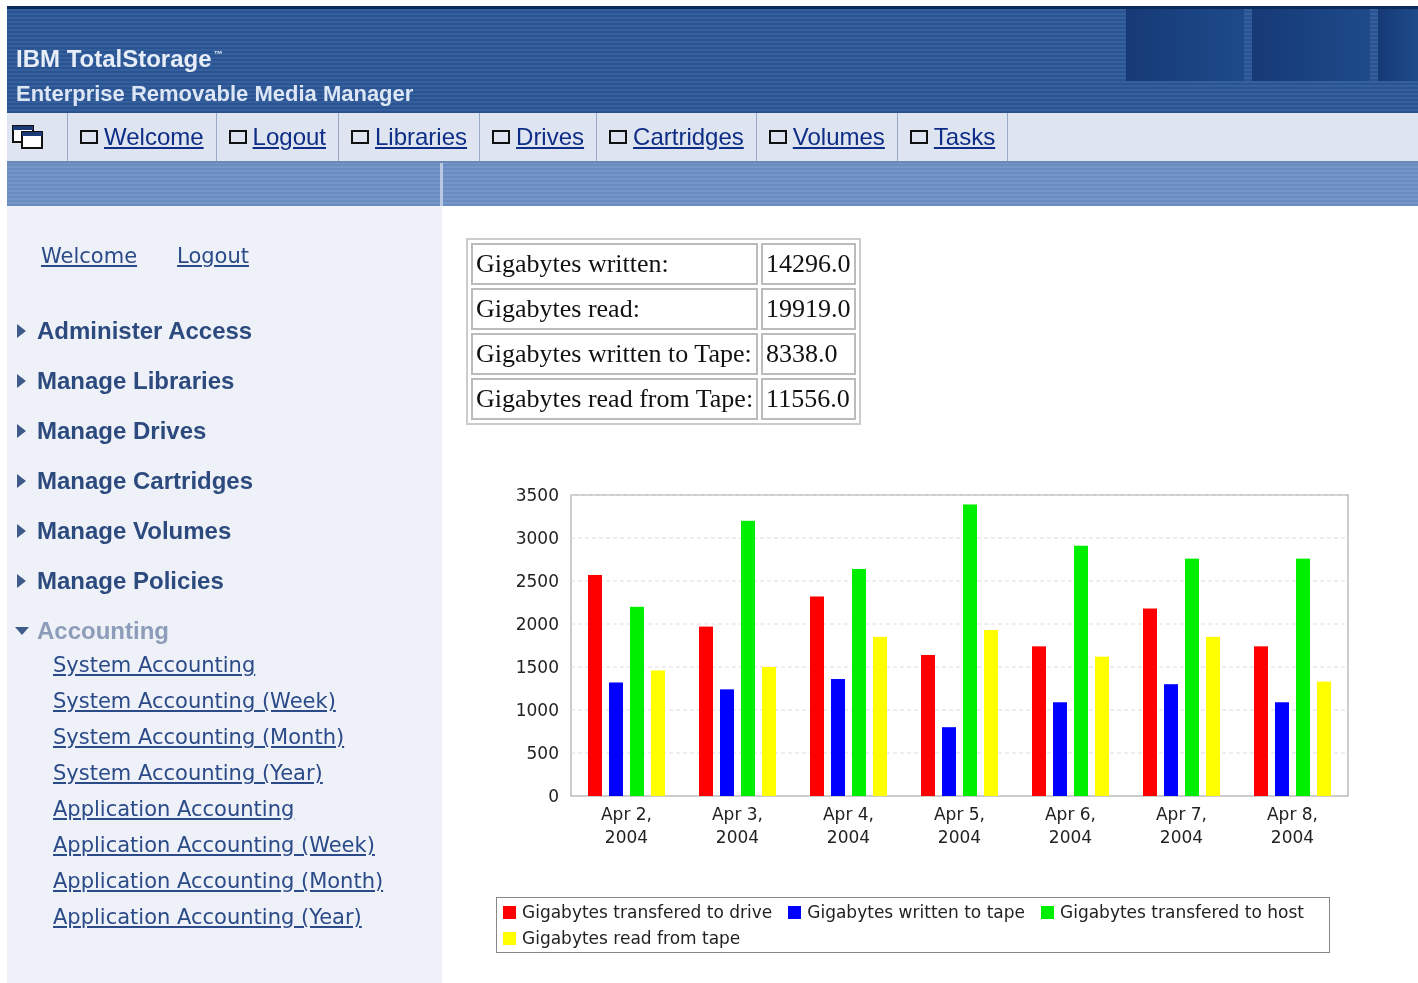 Image resolution: width=1418 pixels, height=983 pixels. What do you see at coordinates (916, 912) in the screenshot?
I see `legend-label: Gigabytes written to tape` at bounding box center [916, 912].